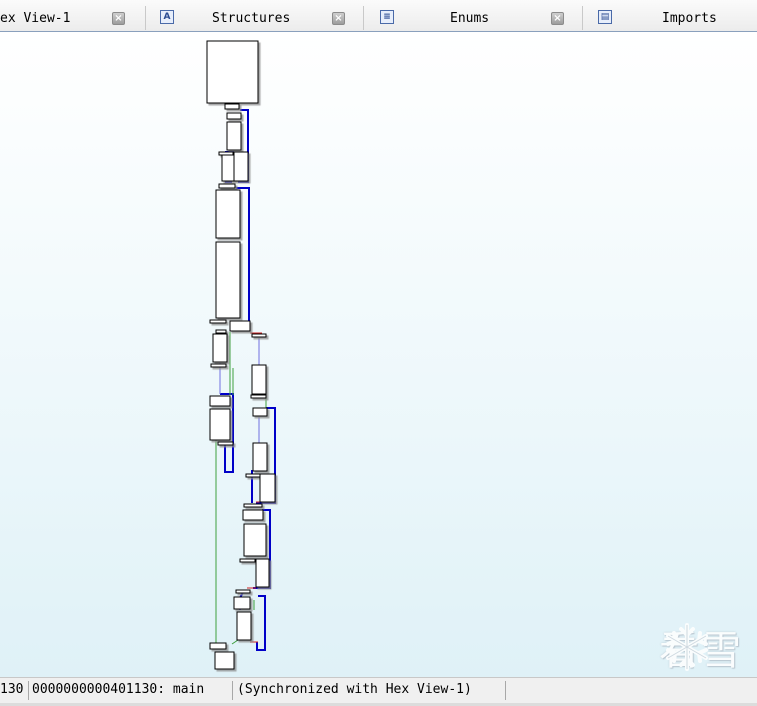 This screenshot has height=706, width=757. What do you see at coordinates (354, 689) in the screenshot?
I see `status-sync: (Synchronized with Hex View-1)` at bounding box center [354, 689].